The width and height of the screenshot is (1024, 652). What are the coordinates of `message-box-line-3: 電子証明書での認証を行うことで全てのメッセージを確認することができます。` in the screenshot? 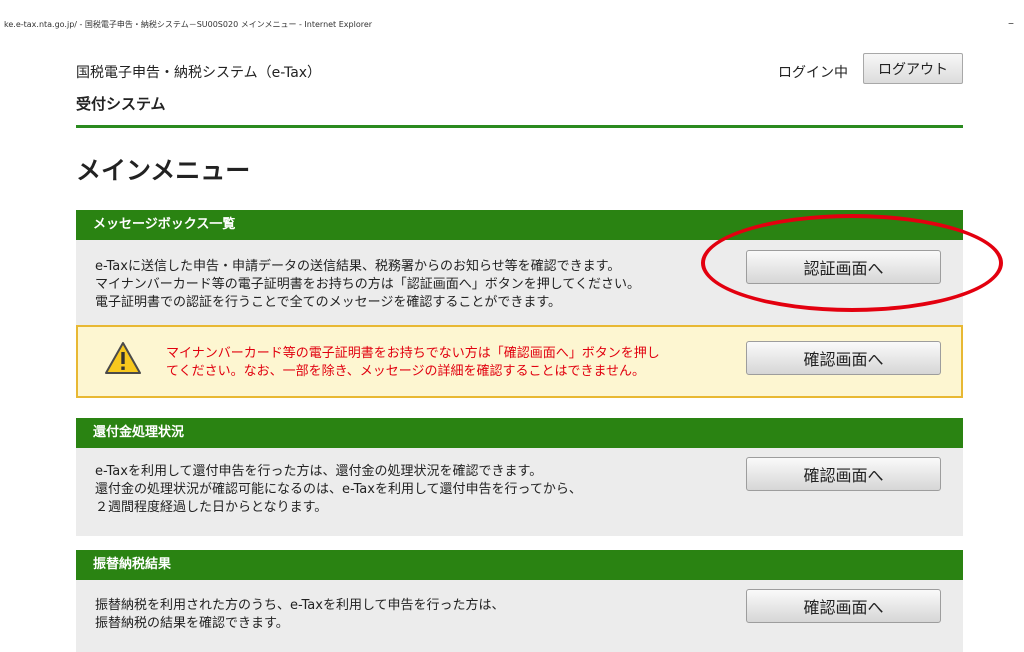 It's located at (328, 302).